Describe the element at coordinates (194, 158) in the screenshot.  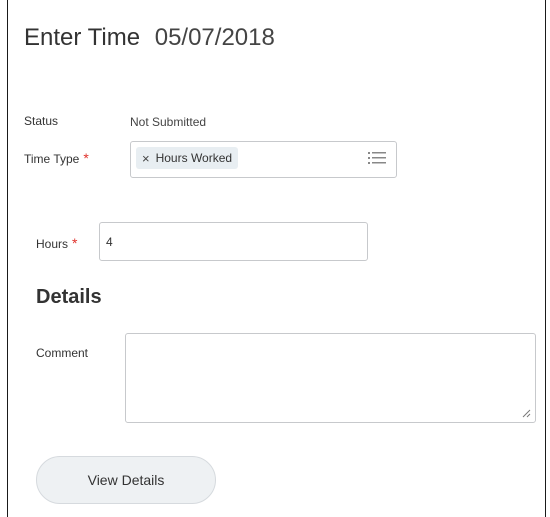
I see `time-type-selected-value: Hours Worked` at that location.